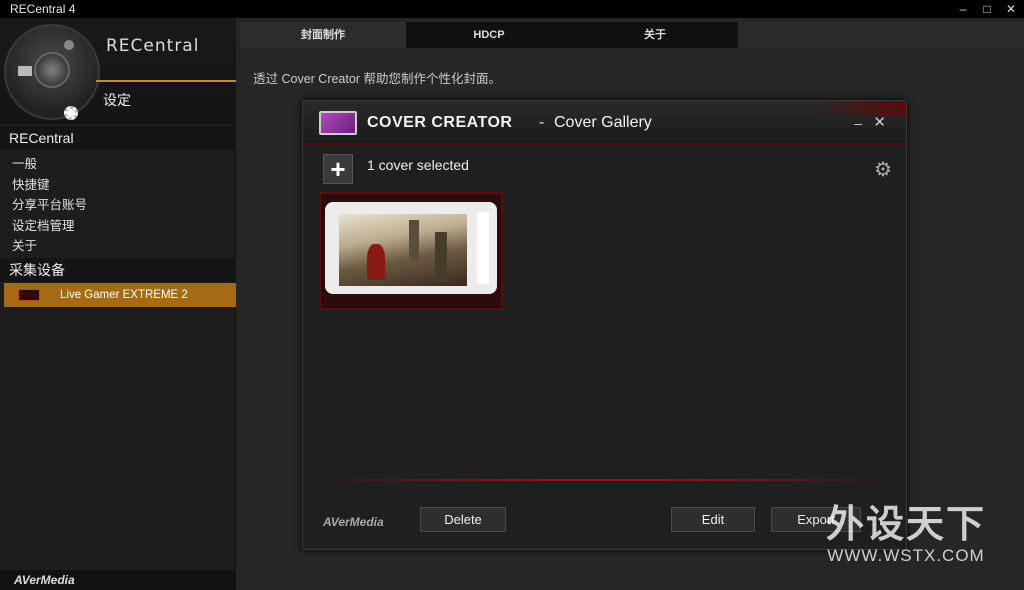 This screenshot has height=590, width=1024. I want to click on edit-button: Edit, so click(713, 519).